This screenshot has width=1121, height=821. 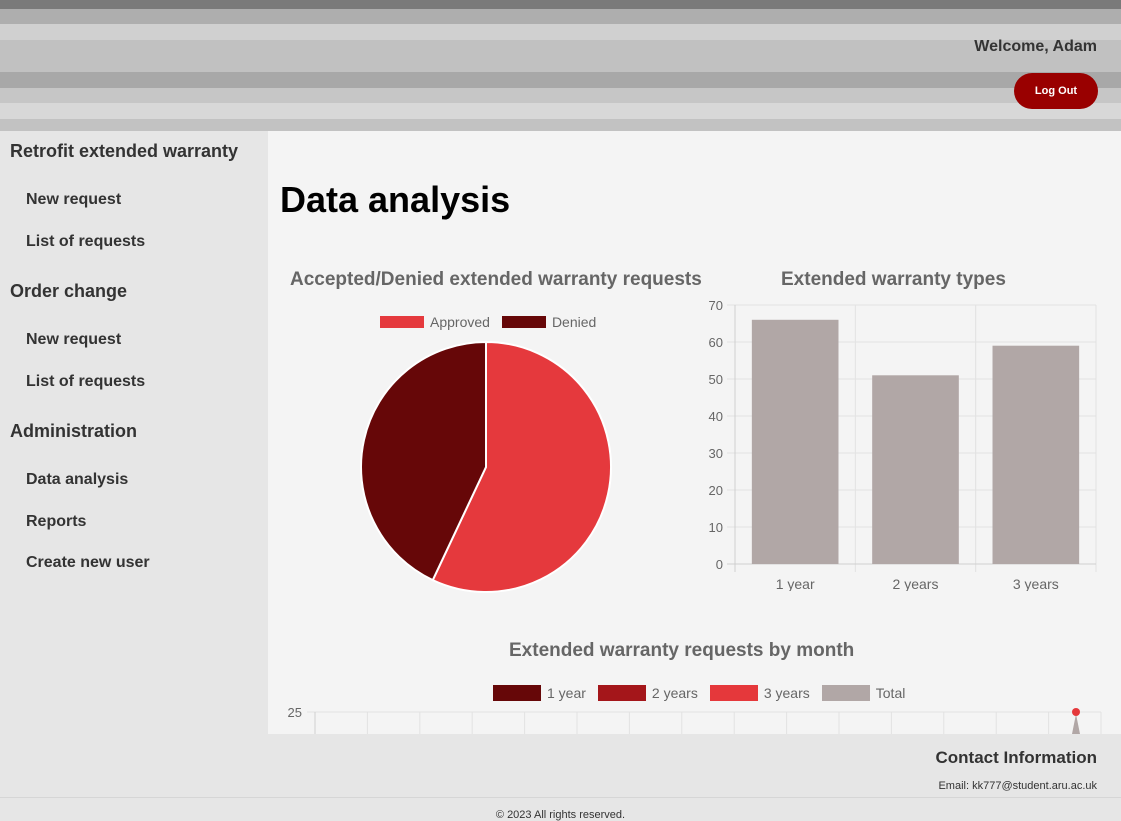 What do you see at coordinates (295, 712) in the screenshot?
I see `month-y-tick-label: 25` at bounding box center [295, 712].